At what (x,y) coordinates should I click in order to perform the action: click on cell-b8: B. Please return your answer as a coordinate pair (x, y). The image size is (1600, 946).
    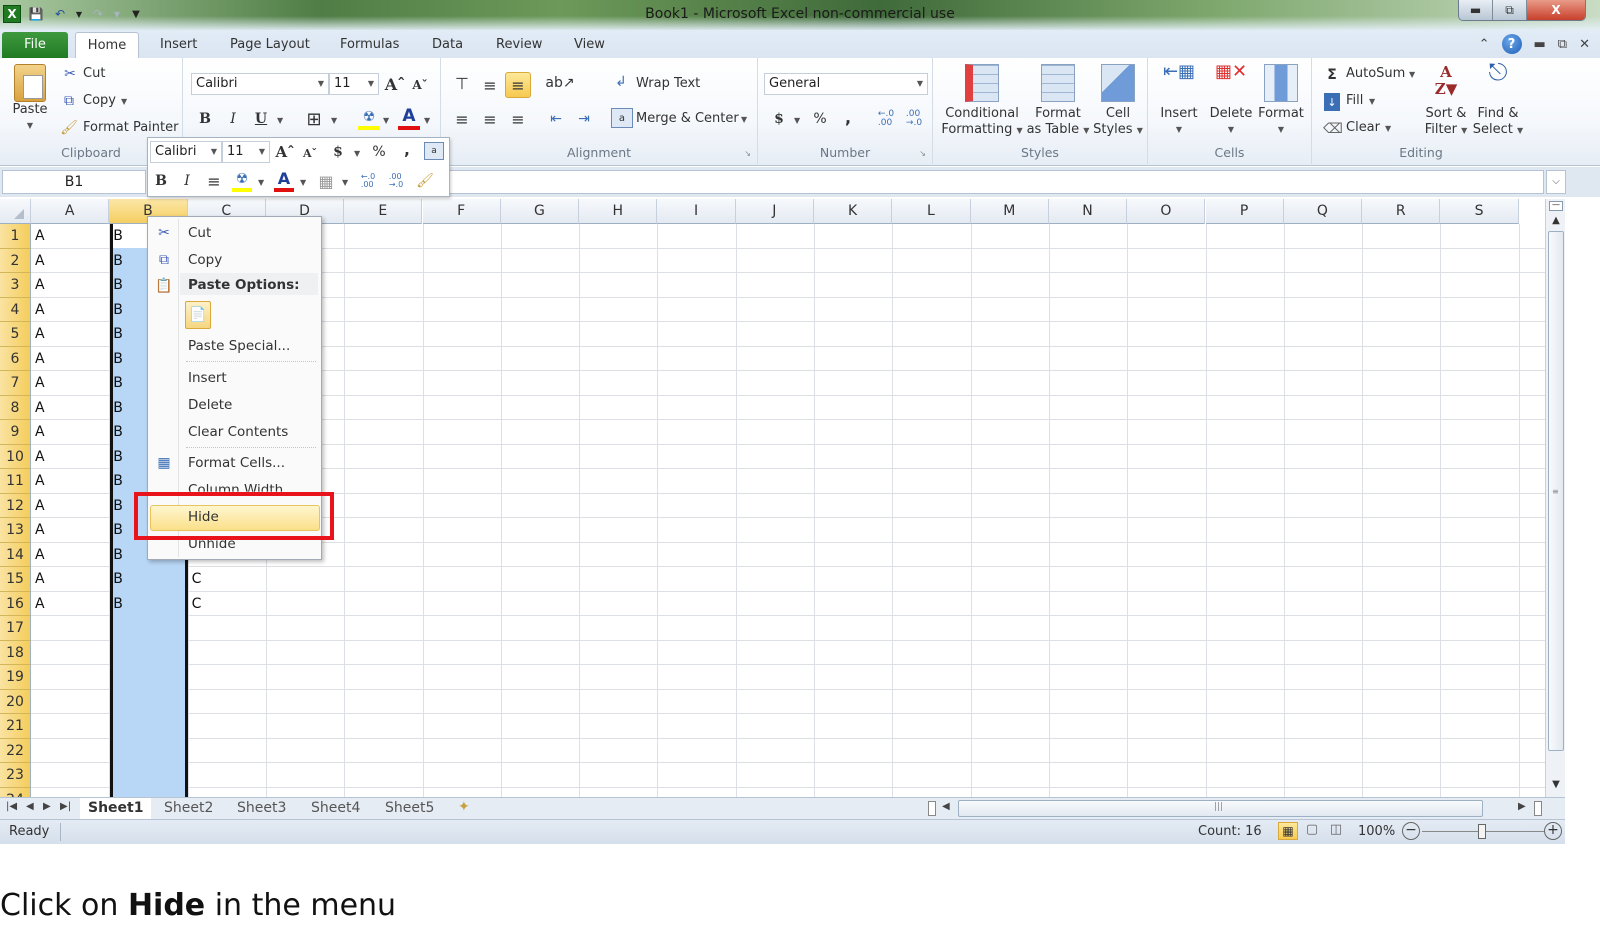
    Looking at the image, I should click on (118, 408).